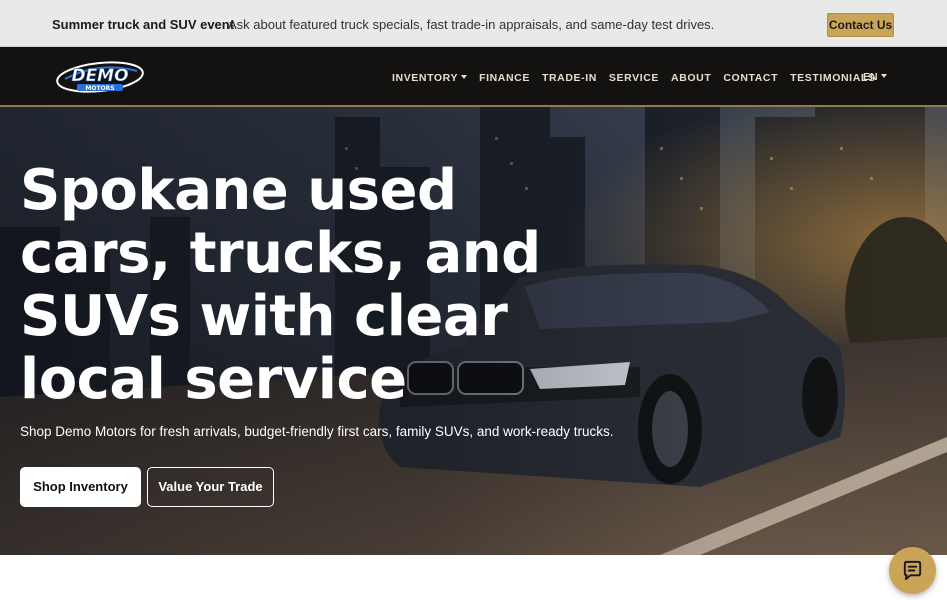 This screenshot has height=600, width=947. I want to click on language-selector: EN, so click(875, 77).